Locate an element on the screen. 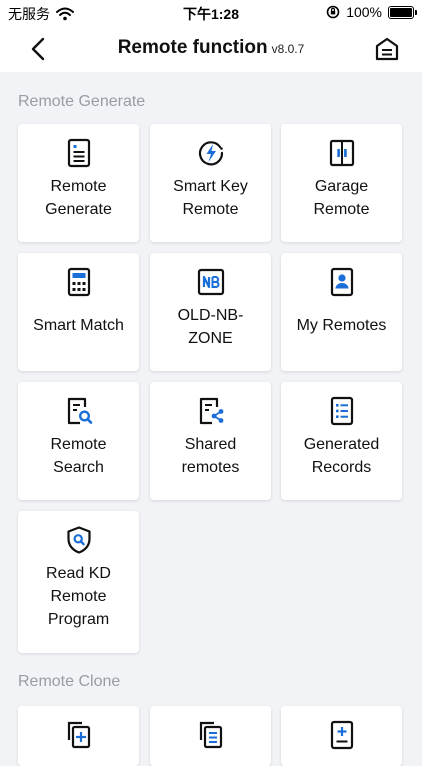  shield-search-icon is located at coordinates (78, 540).